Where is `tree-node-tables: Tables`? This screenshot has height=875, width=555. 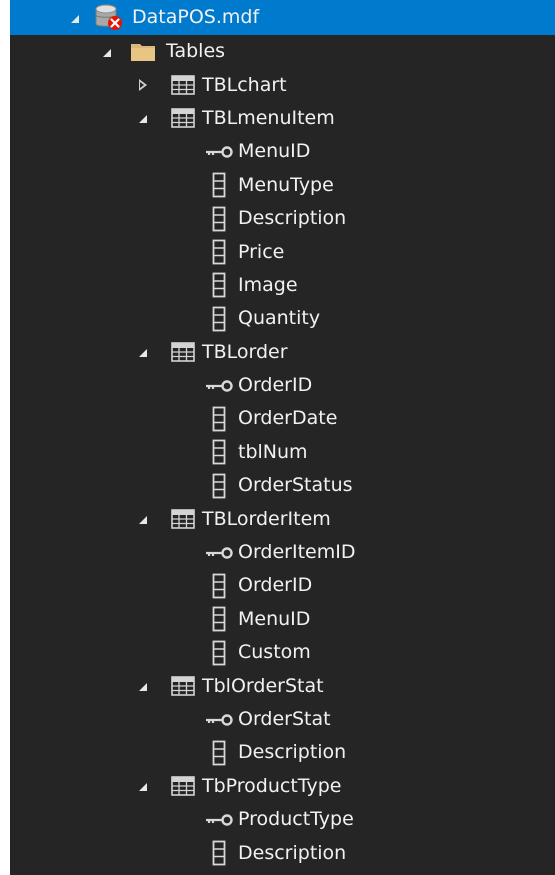 tree-node-tables: Tables is located at coordinates (282, 51).